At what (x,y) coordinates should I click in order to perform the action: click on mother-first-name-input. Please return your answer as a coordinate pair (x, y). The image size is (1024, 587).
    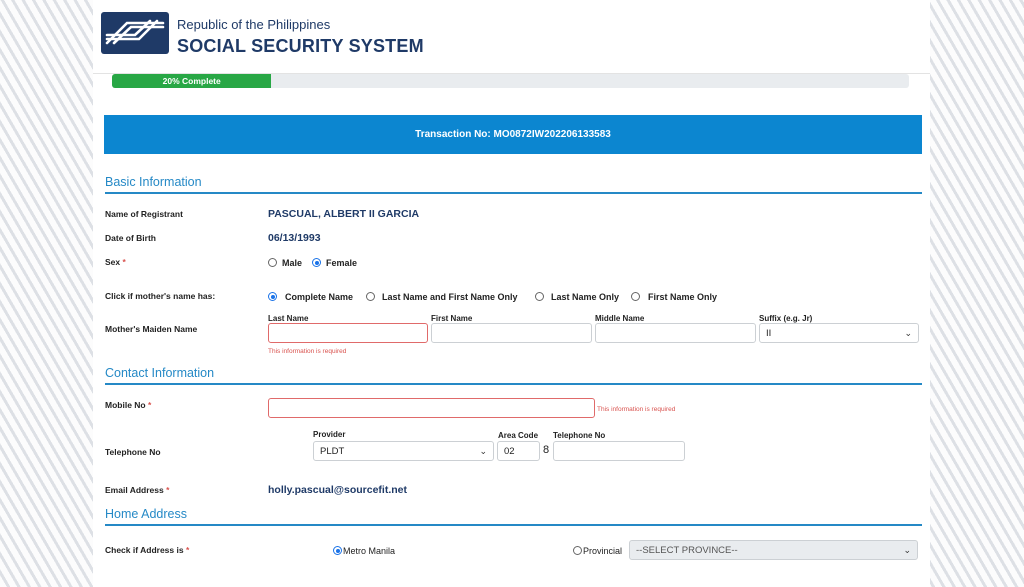
    Looking at the image, I should click on (511, 333).